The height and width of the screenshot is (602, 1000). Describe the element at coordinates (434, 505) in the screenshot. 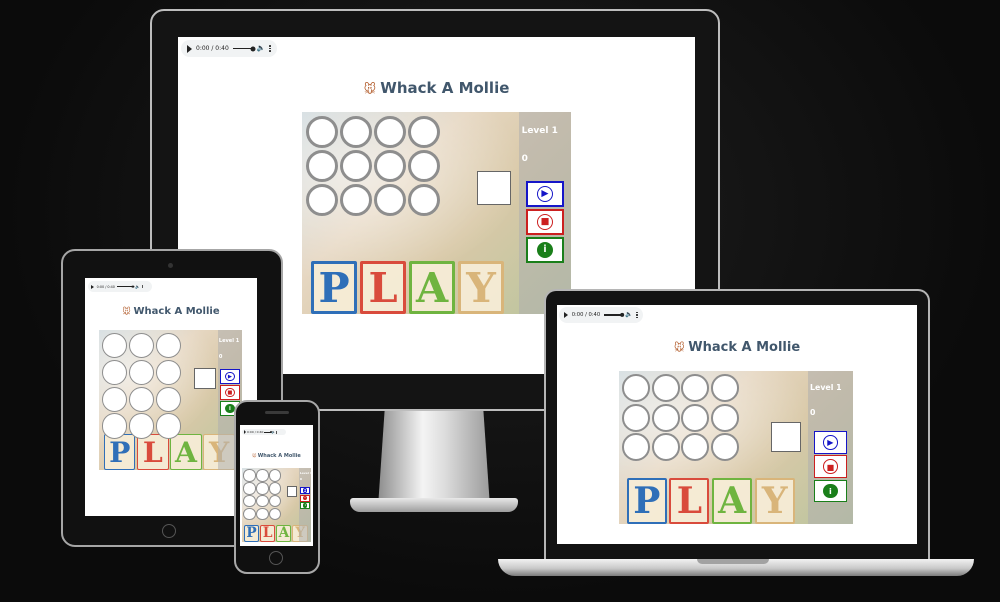

I see `monitor-base` at that location.